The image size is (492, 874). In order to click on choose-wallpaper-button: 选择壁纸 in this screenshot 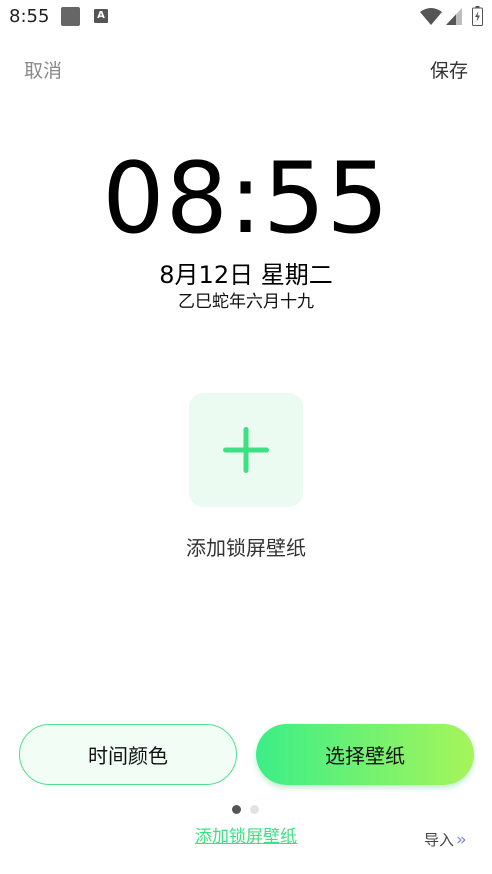, I will do `click(365, 754)`.